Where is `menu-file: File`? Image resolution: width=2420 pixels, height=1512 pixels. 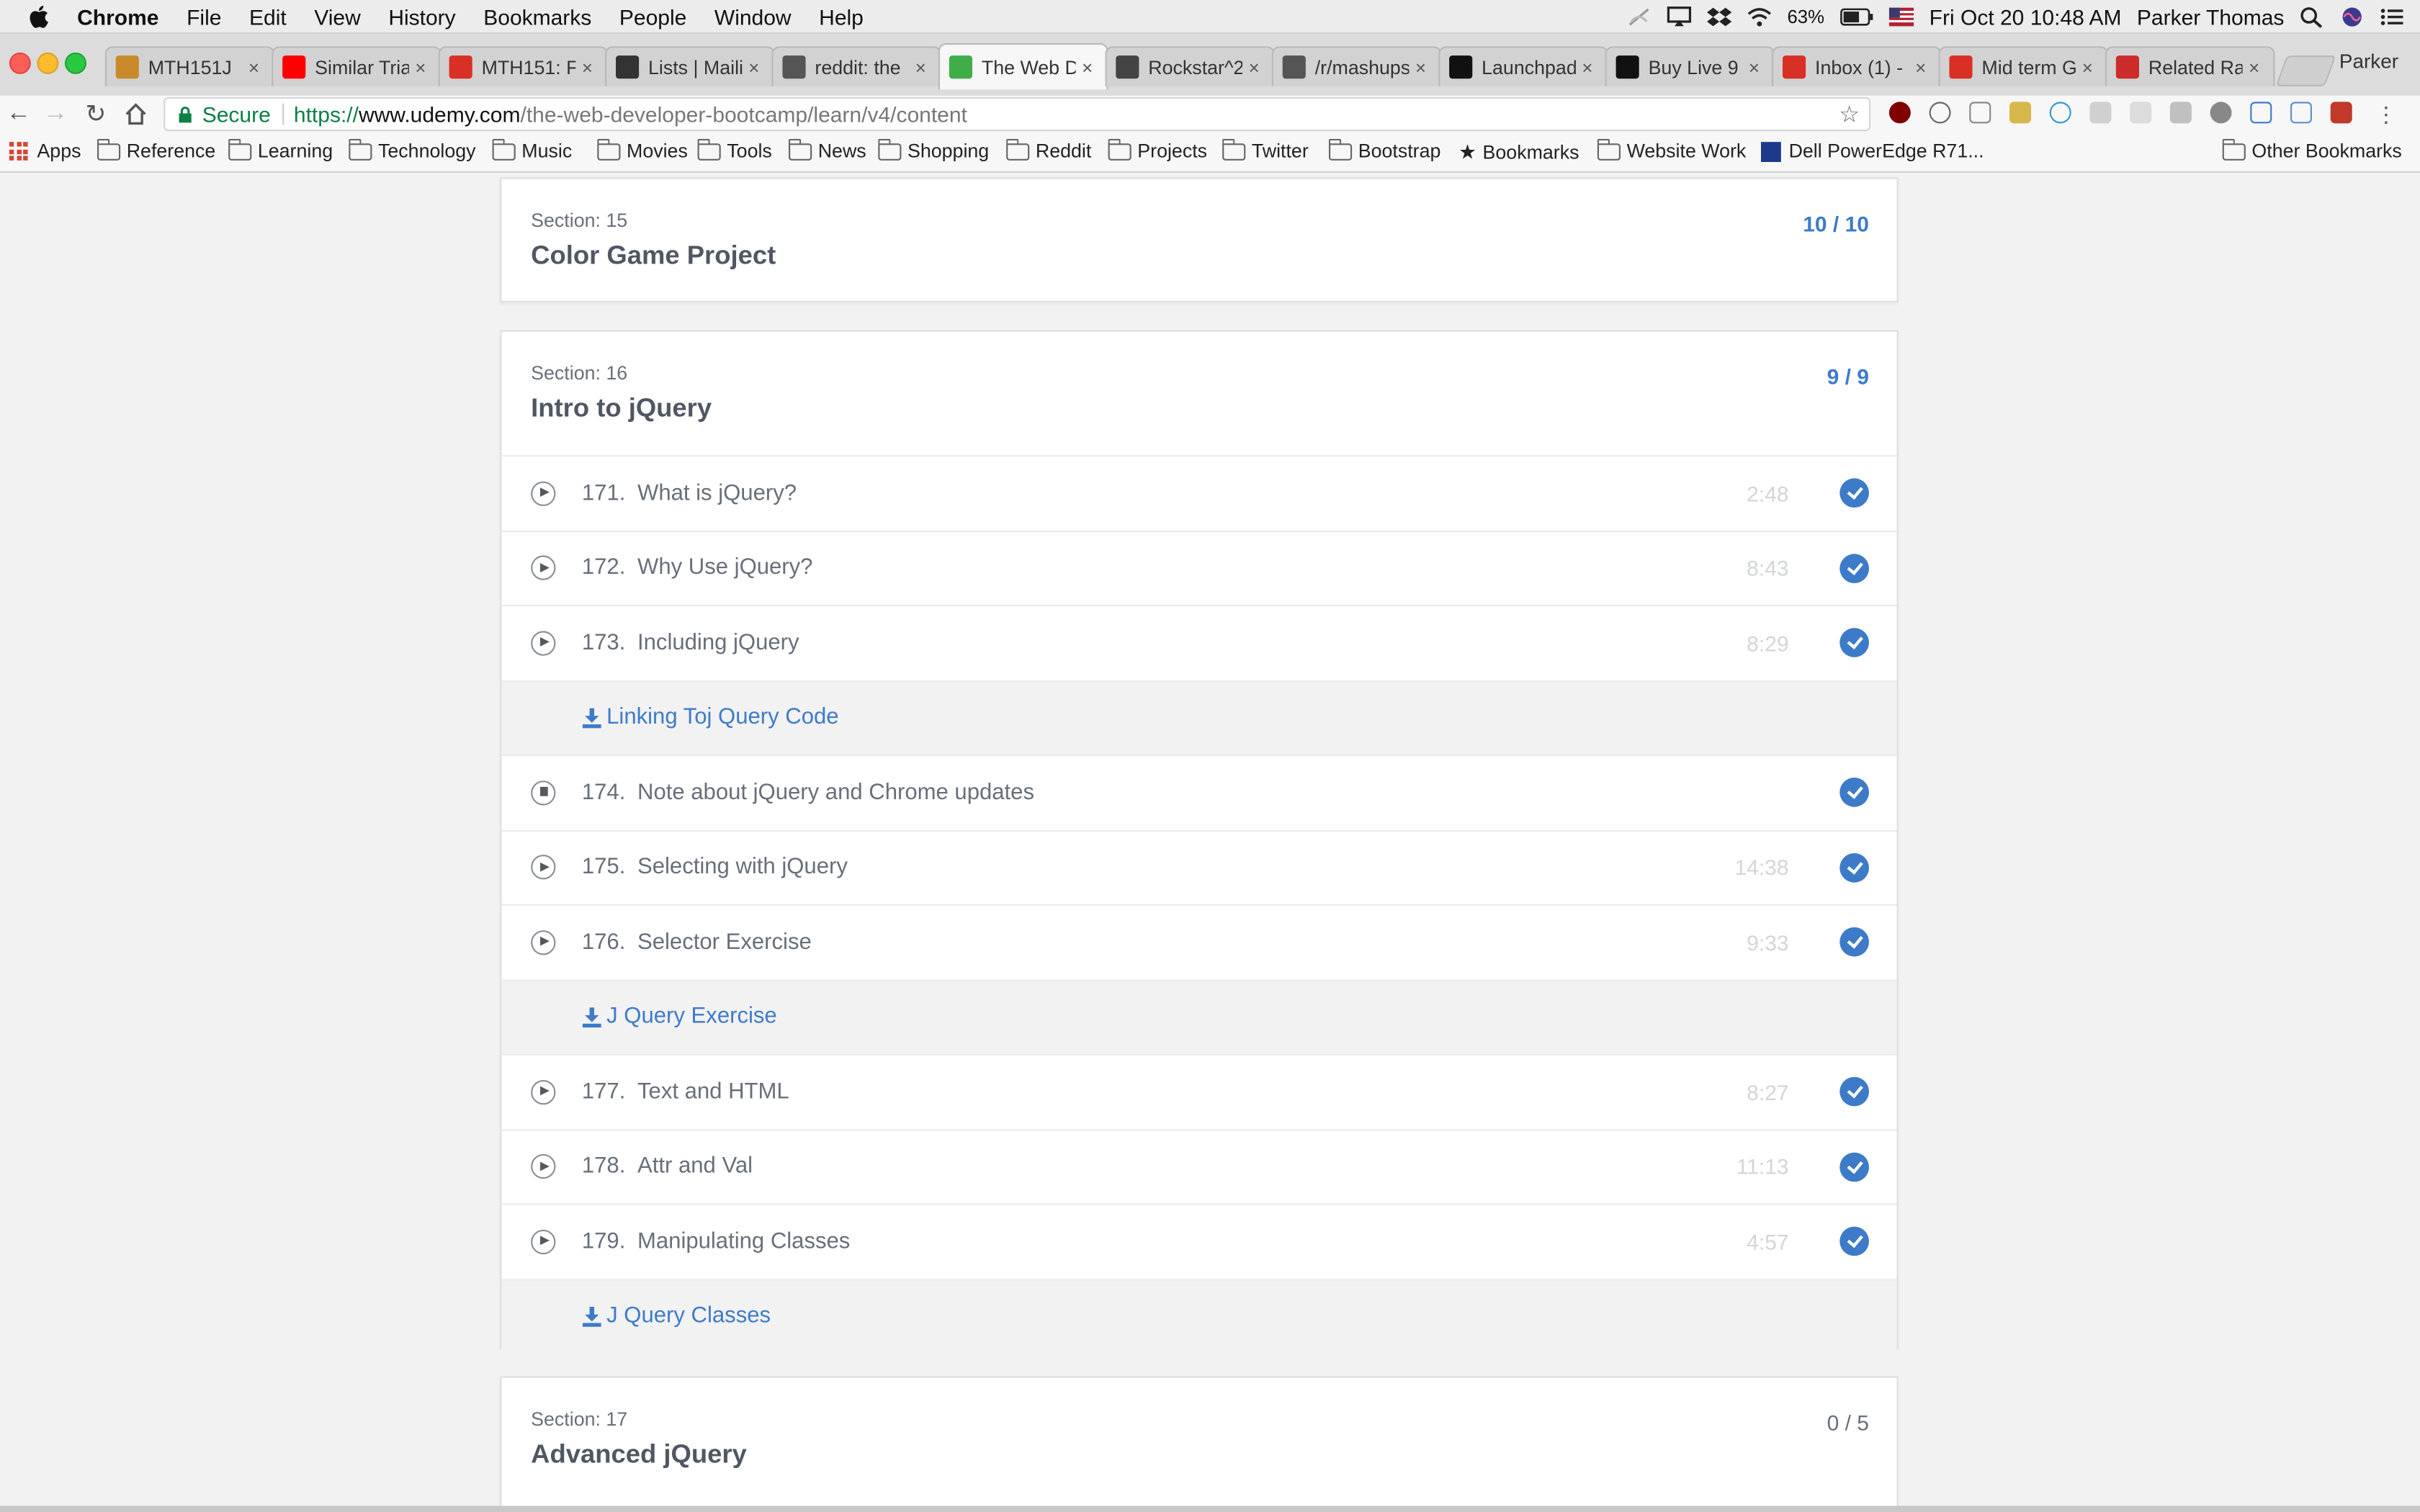
menu-file: File is located at coordinates (204, 16).